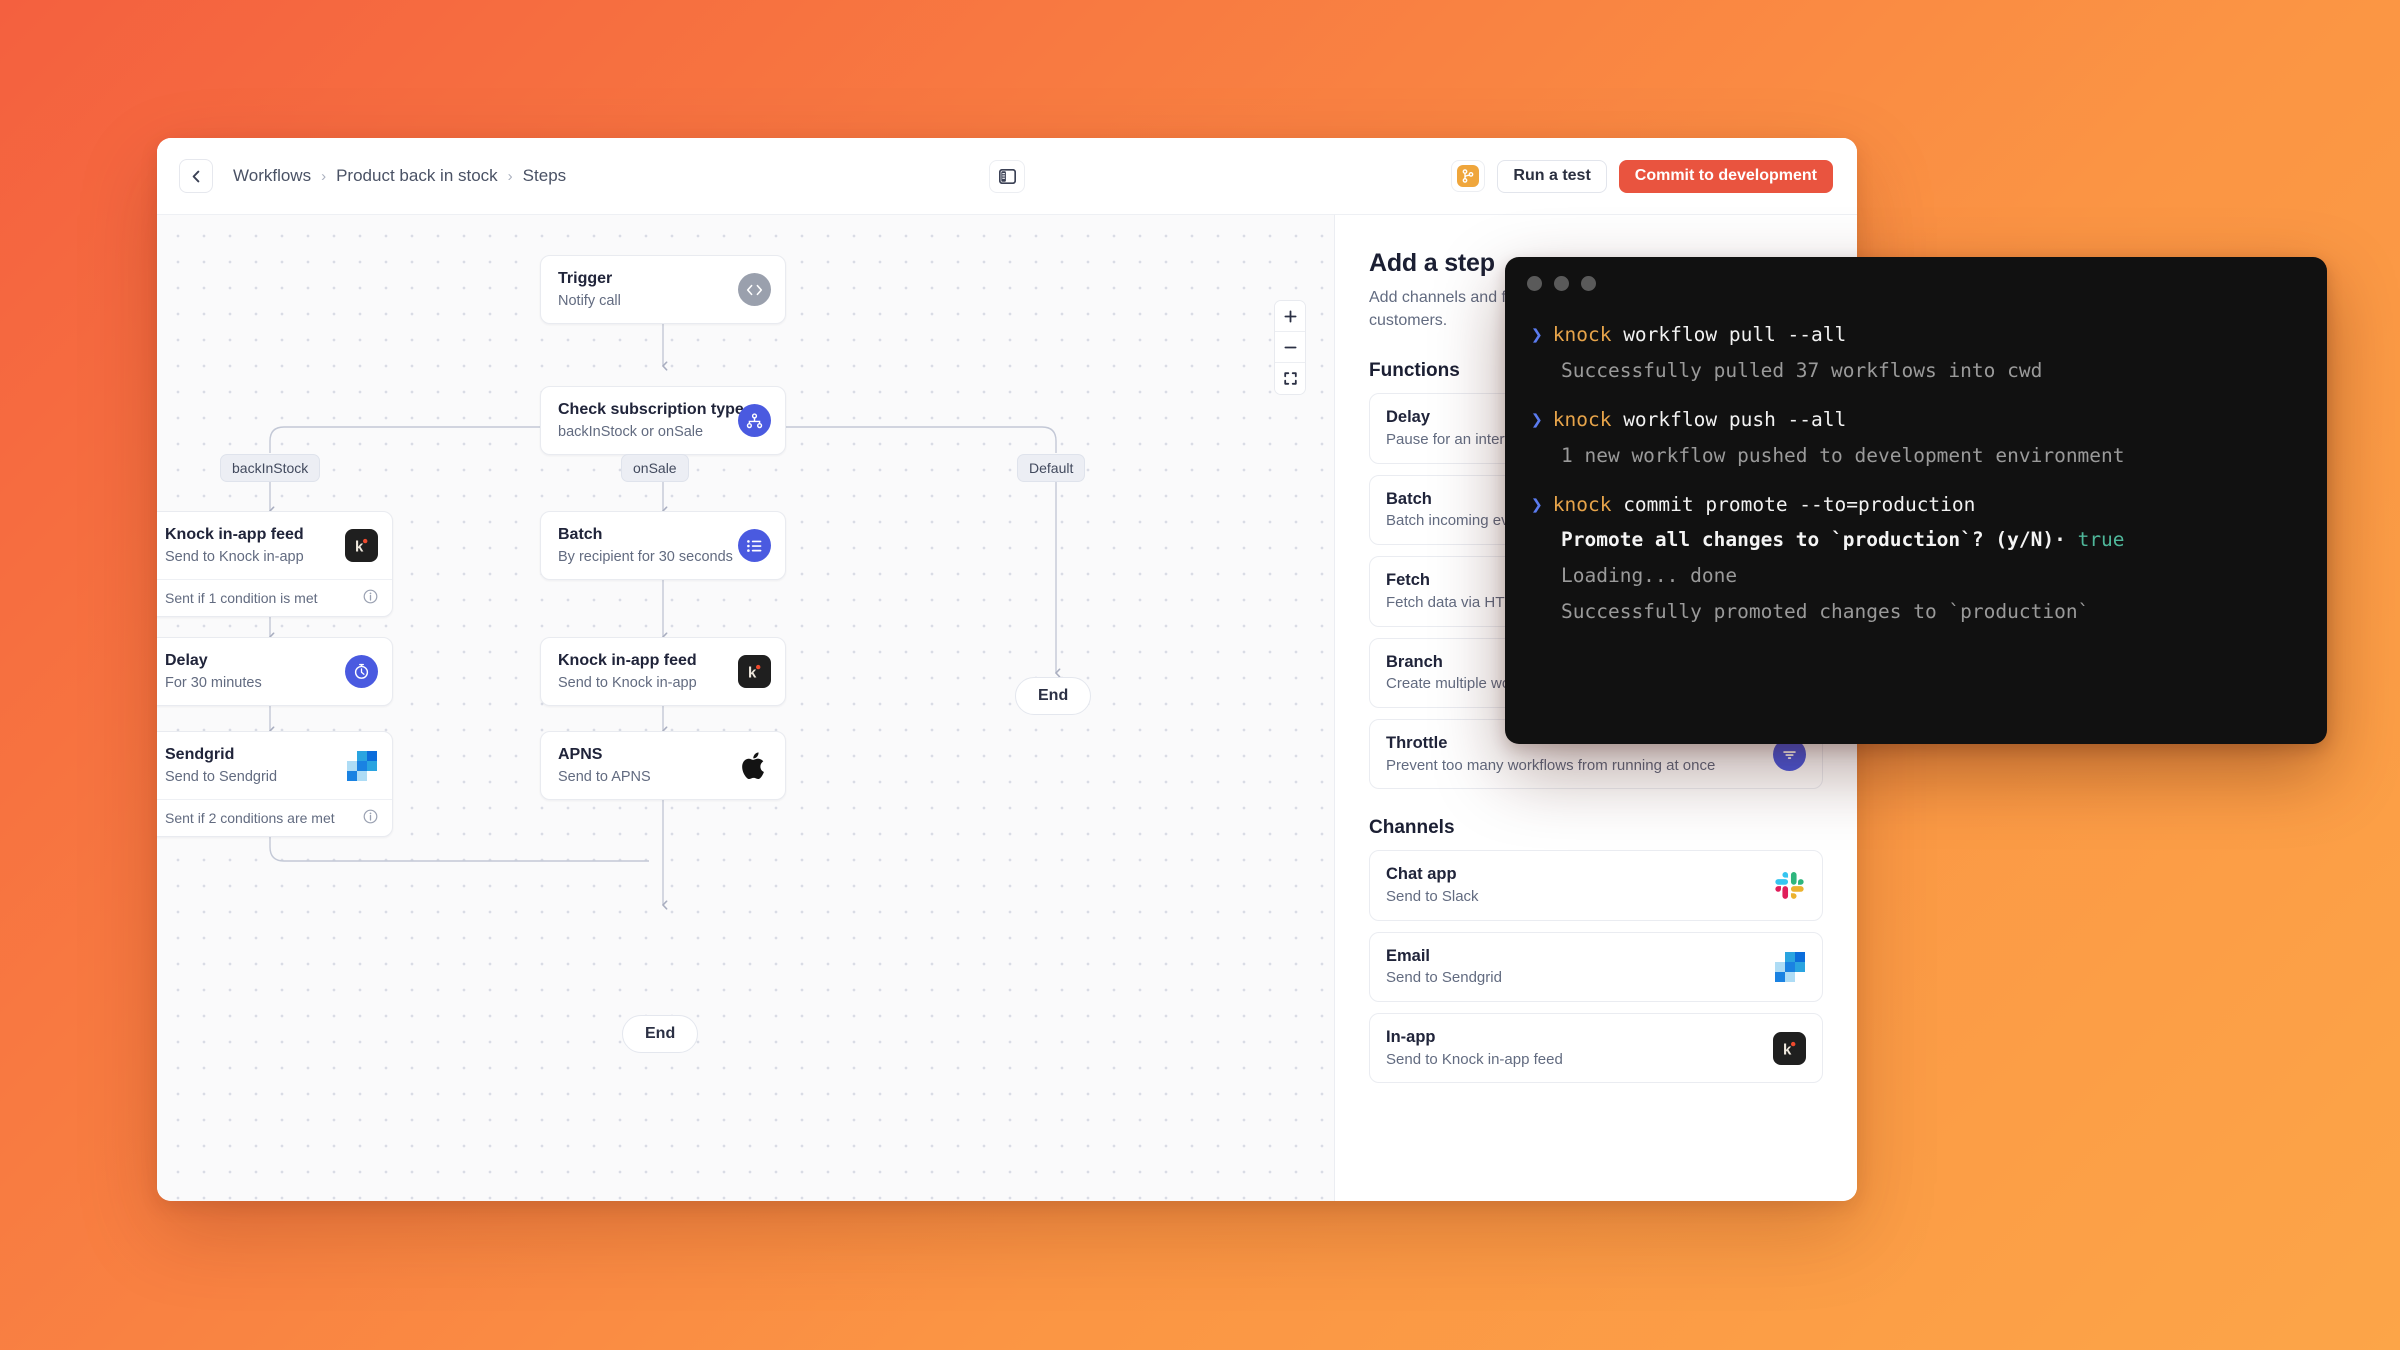 This screenshot has height=1350, width=2400. I want to click on flow-node-end-default: End, so click(1053, 696).